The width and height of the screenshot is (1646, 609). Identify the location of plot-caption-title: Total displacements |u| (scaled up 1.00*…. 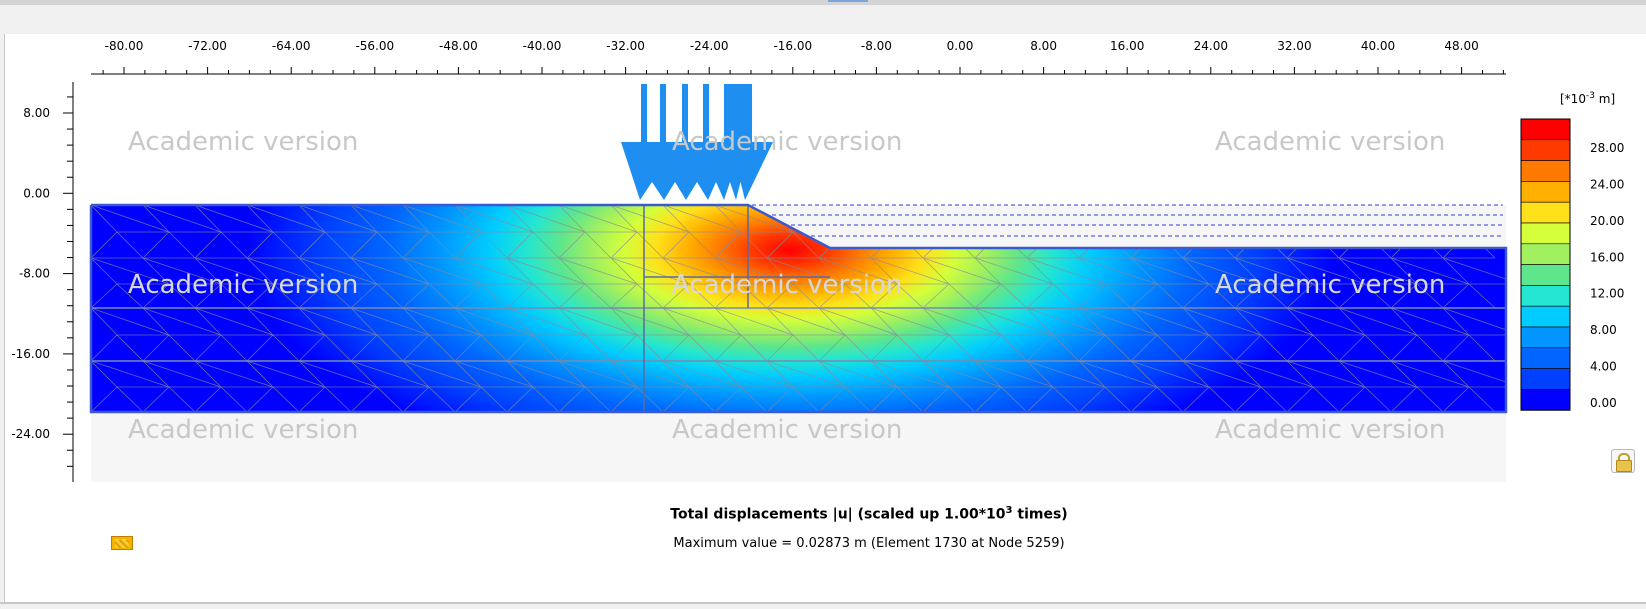
(869, 514).